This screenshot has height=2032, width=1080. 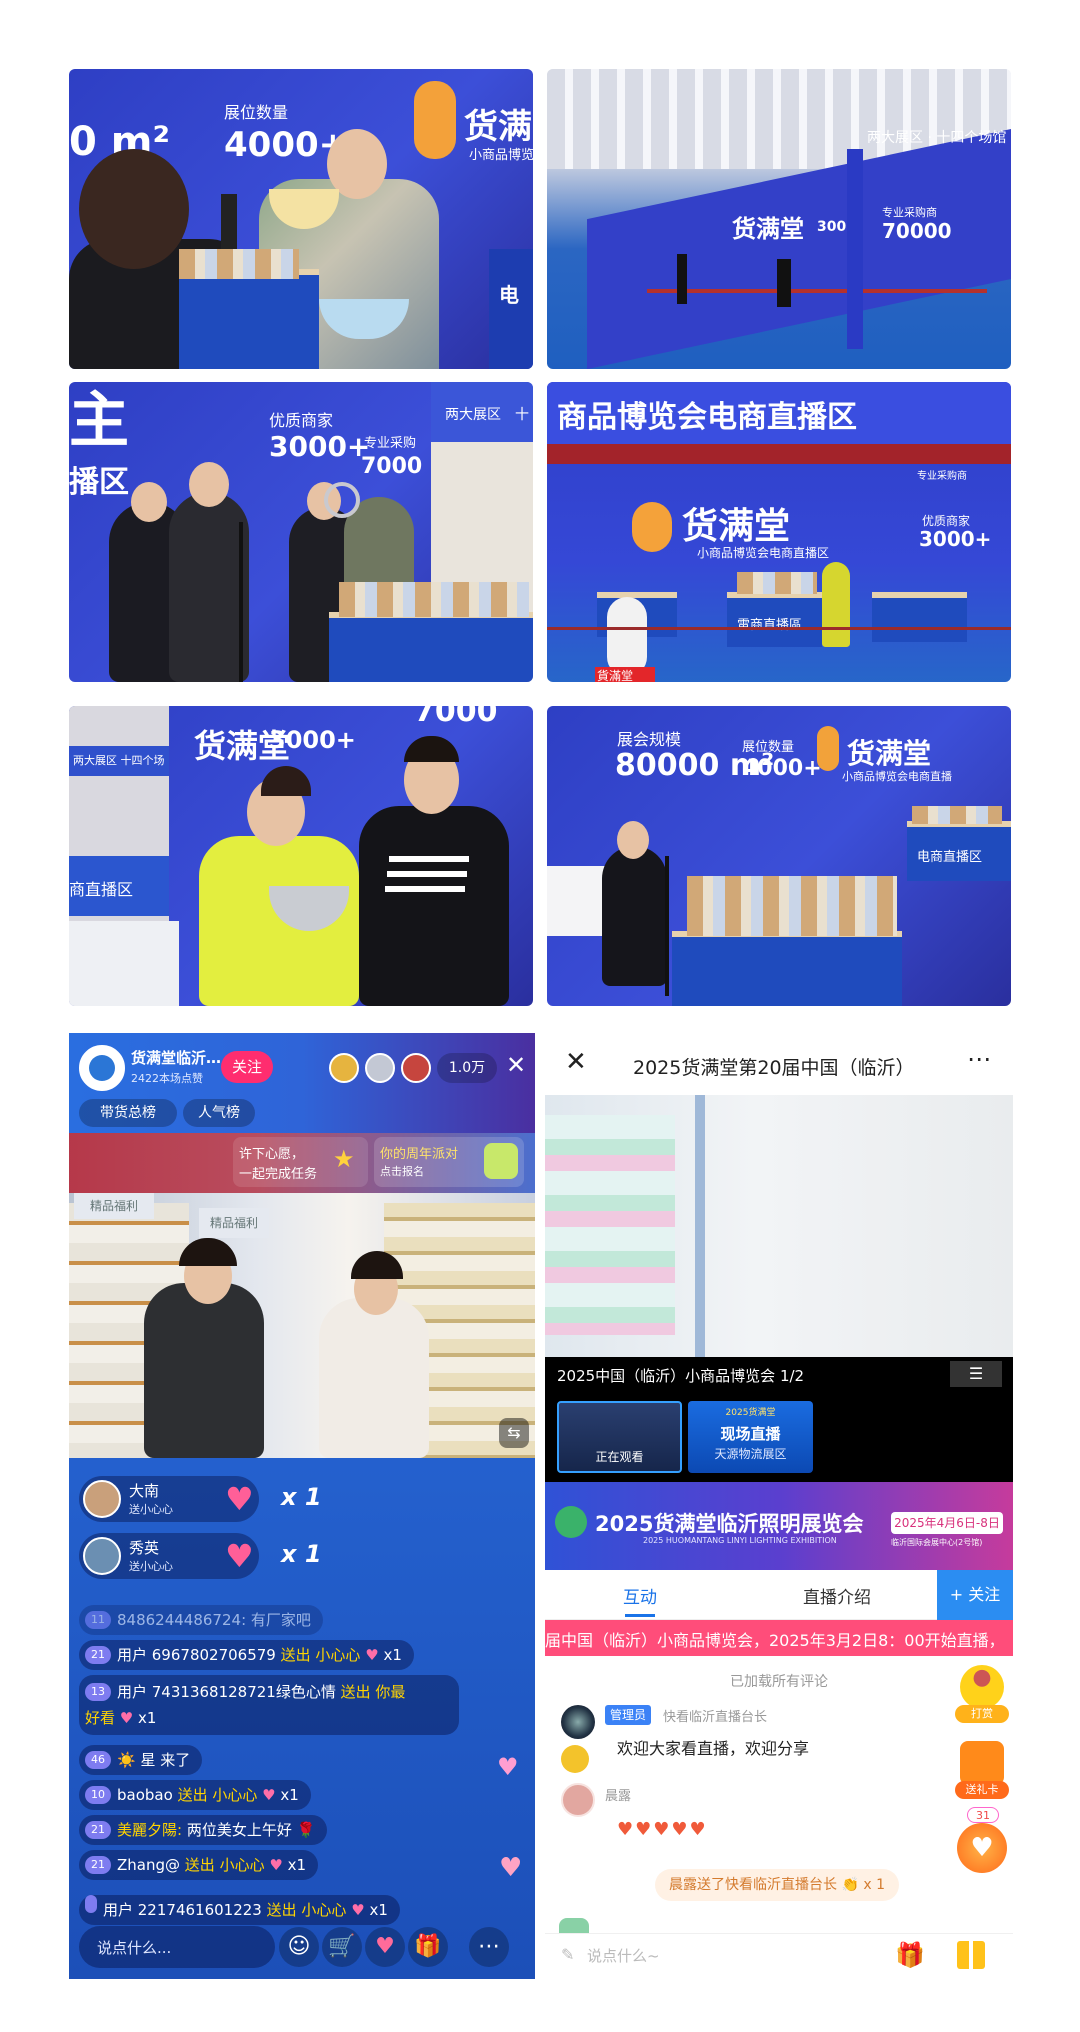 What do you see at coordinates (241, 602) in the screenshot?
I see `tripod` at bounding box center [241, 602].